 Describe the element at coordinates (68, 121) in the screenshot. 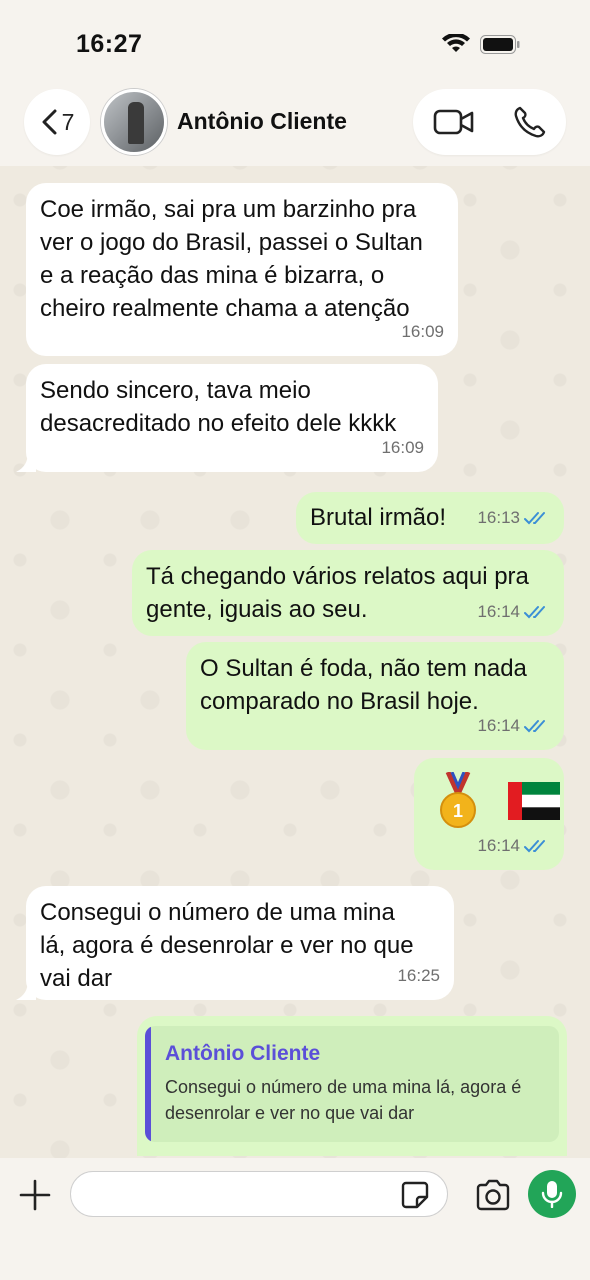

I see `unread-count: 7` at that location.